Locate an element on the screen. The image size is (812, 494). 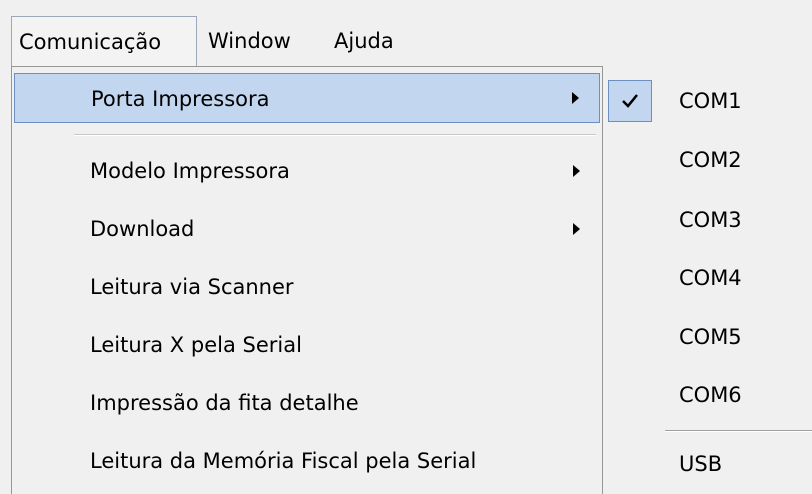
submenu-item-com4: COM4 is located at coordinates (707, 278).